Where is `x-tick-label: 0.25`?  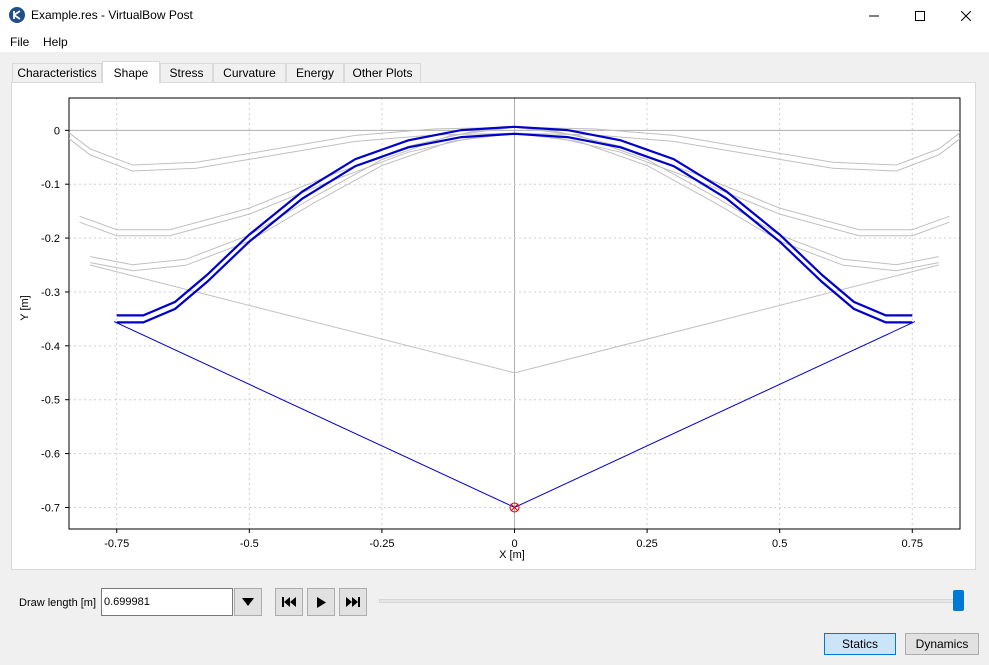
x-tick-label: 0.25 is located at coordinates (646, 544).